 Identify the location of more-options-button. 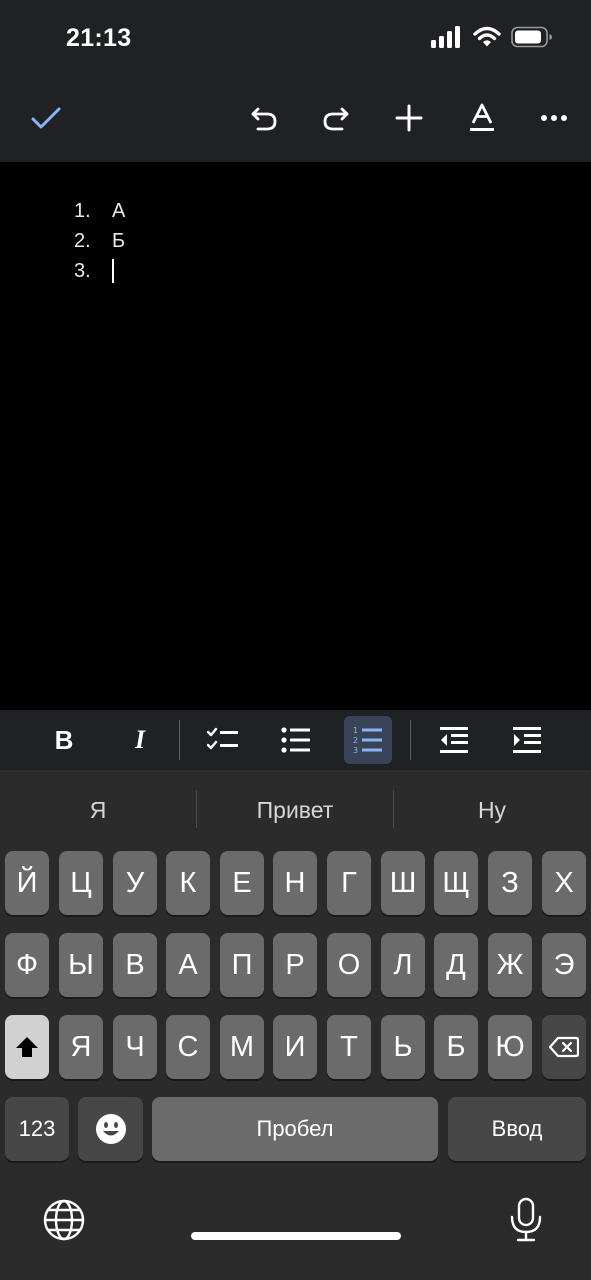
(554, 118).